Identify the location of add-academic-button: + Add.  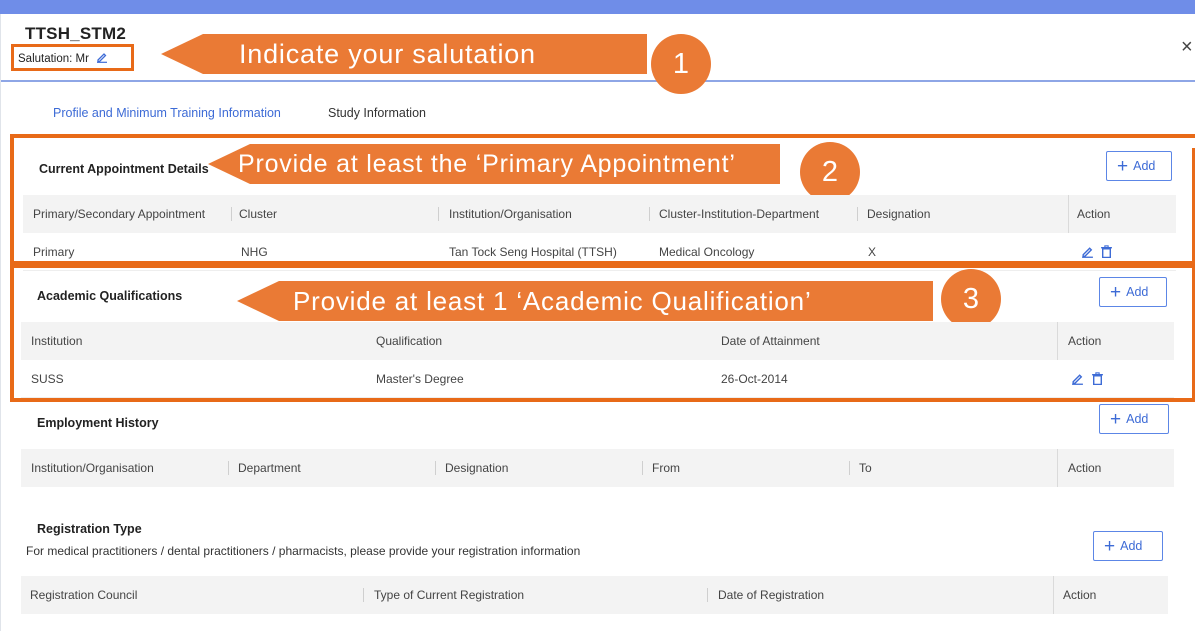
(1133, 292).